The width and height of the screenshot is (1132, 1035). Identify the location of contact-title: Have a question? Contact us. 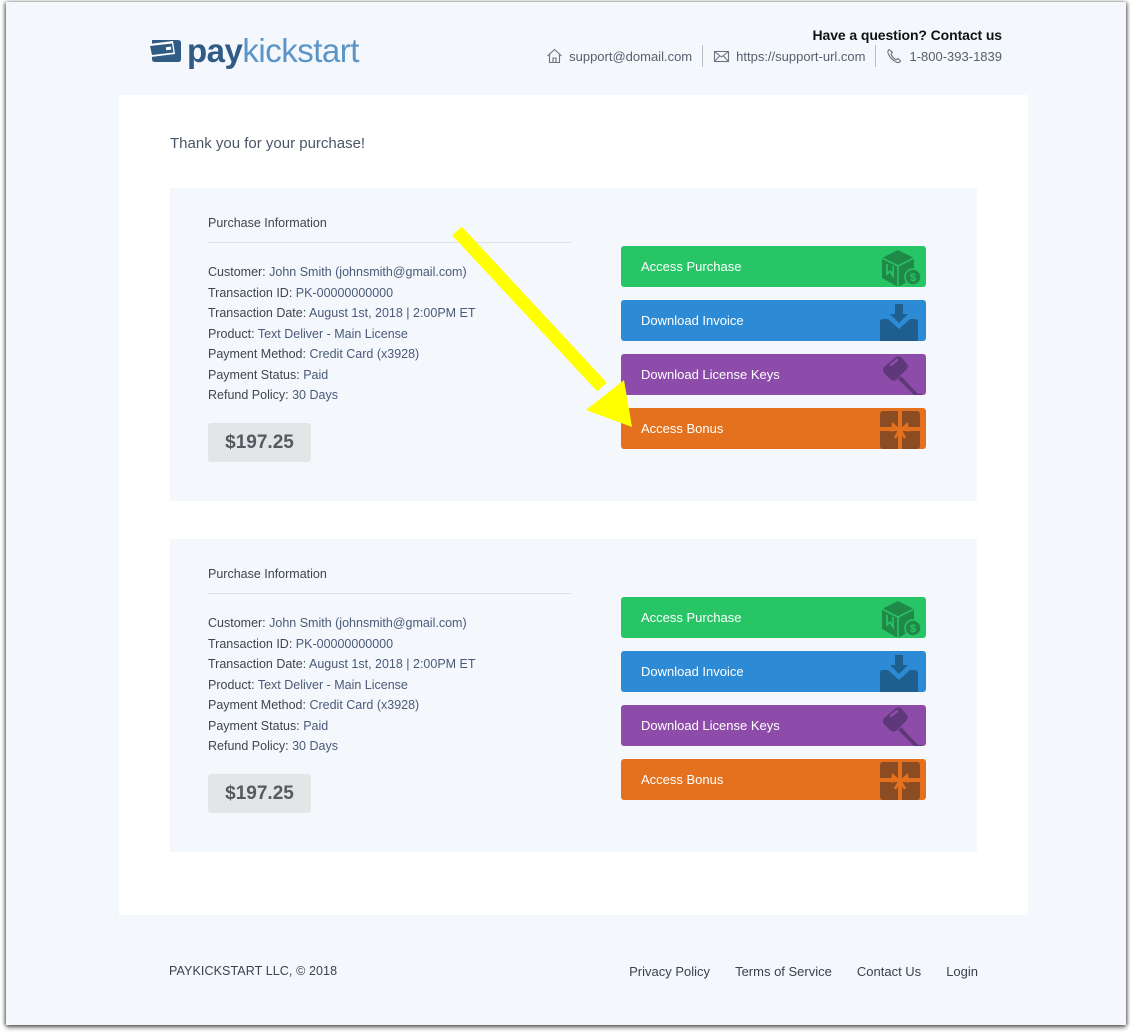
(907, 35).